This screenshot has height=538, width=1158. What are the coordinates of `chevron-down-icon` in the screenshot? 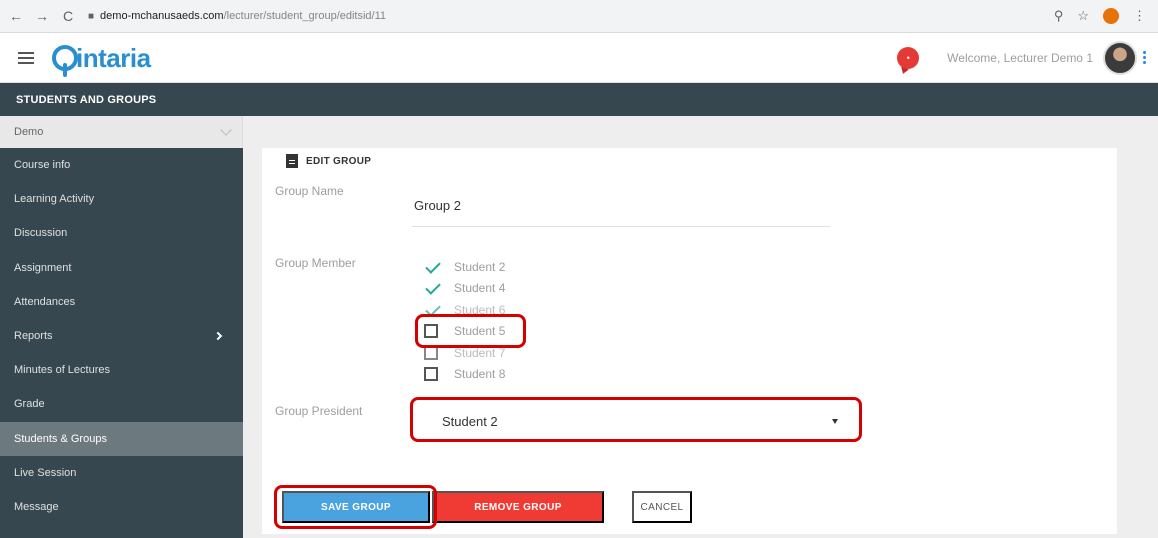 It's located at (226, 130).